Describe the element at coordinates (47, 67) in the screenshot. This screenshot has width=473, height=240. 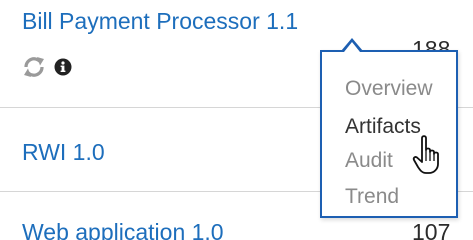
I see `row-actions` at that location.